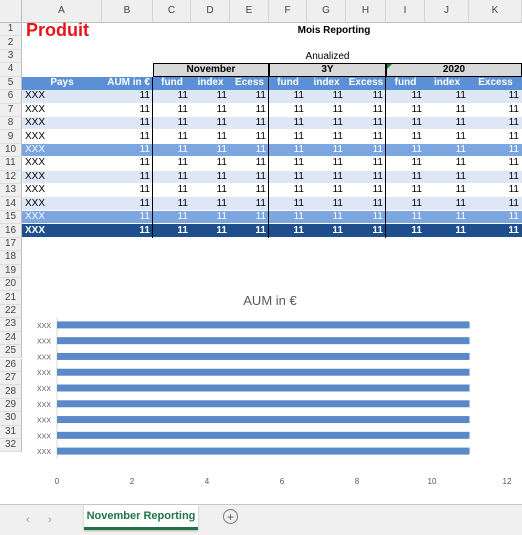  What do you see at coordinates (50, 520) in the screenshot?
I see `chevron-right-icon: ›` at bounding box center [50, 520].